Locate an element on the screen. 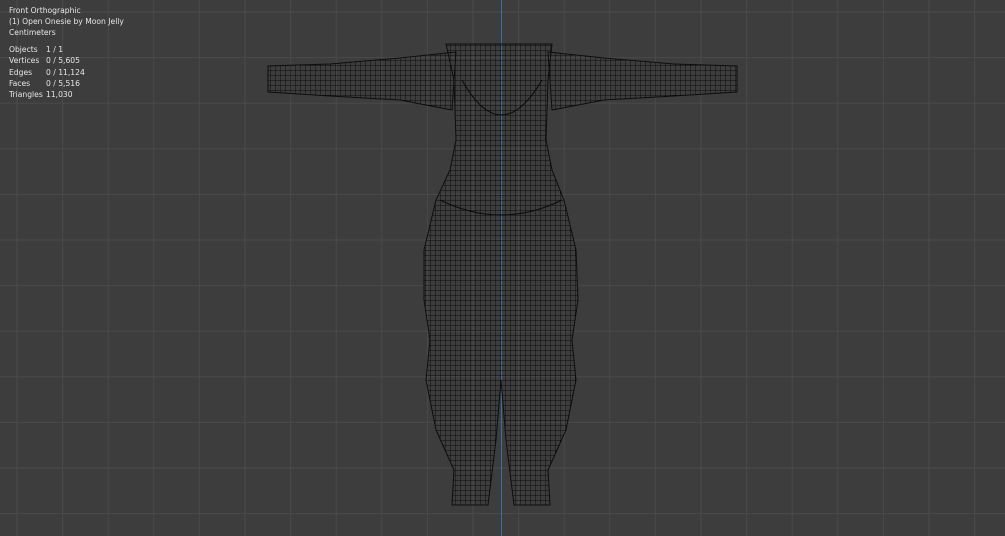 The height and width of the screenshot is (536, 1005). stat-key: Objects is located at coordinates (23, 50).